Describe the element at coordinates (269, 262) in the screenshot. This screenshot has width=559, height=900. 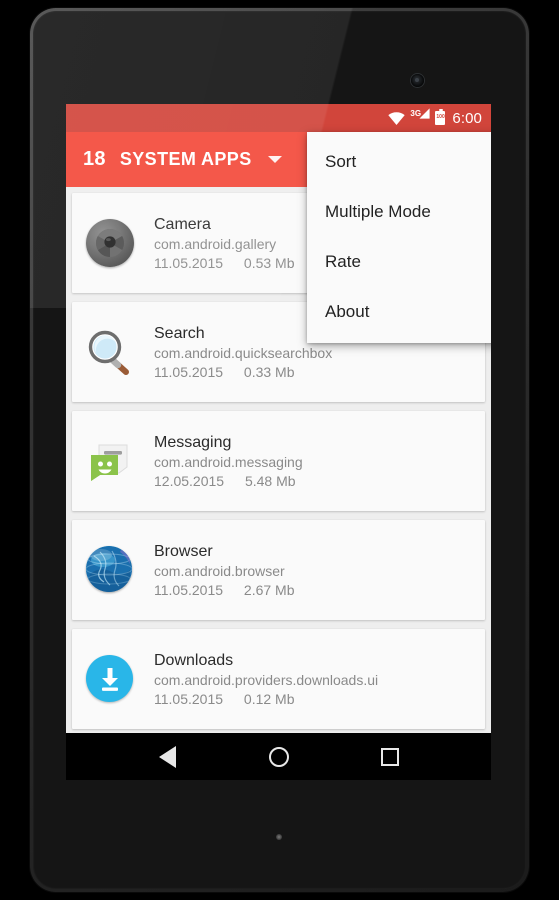
I see `app-size: 0.53 Mb` at that location.